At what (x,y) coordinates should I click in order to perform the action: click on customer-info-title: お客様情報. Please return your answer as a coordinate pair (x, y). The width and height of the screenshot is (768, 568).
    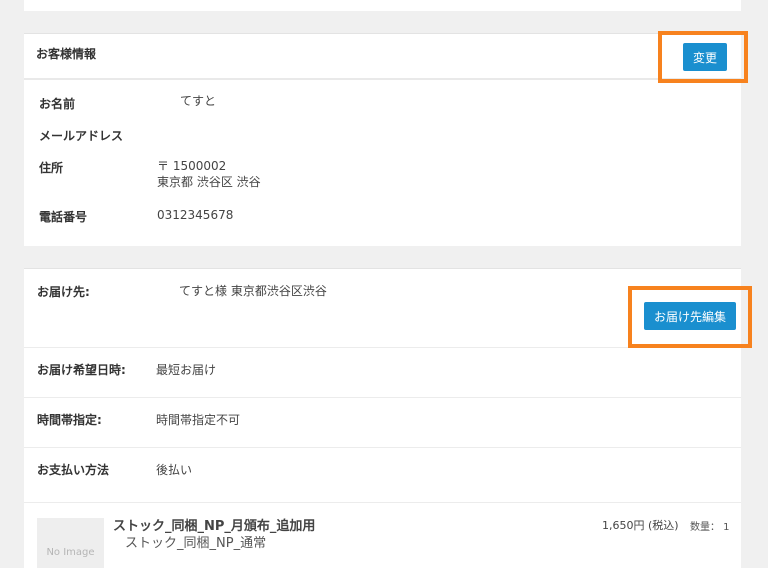
    Looking at the image, I should click on (66, 54).